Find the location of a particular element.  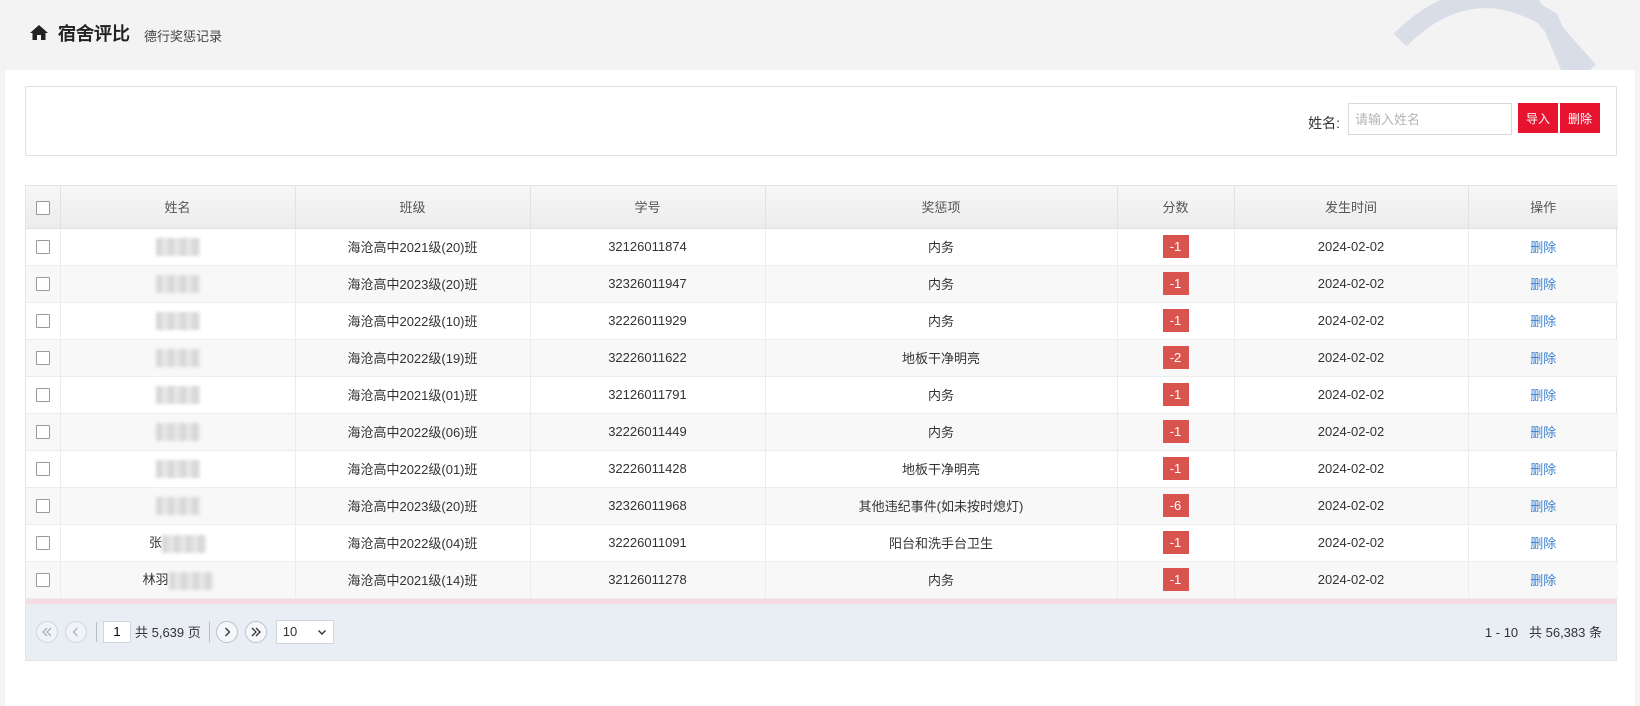

page-size-select: 10 is located at coordinates (304, 631).